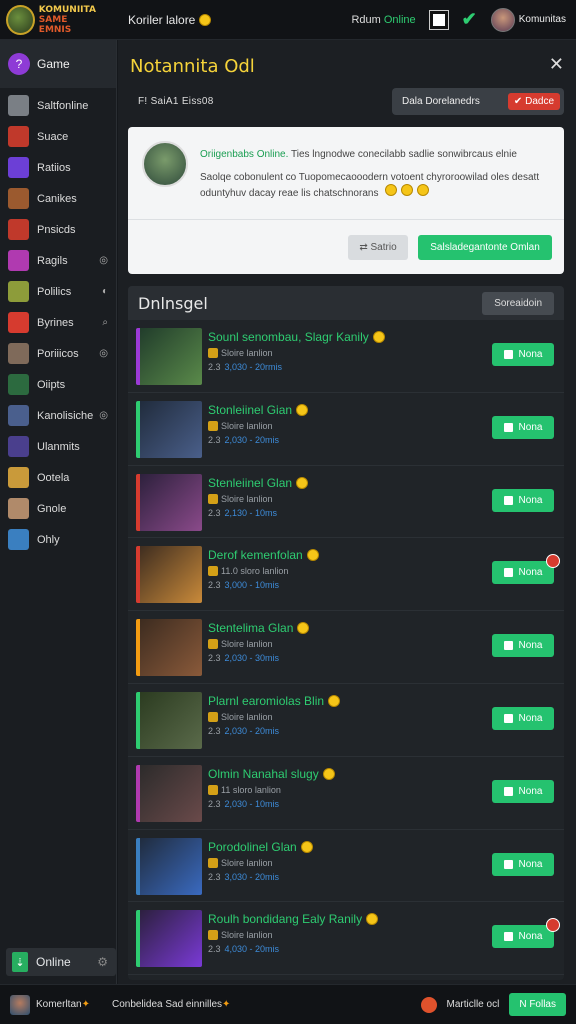 The width and height of the screenshot is (576, 1024). What do you see at coordinates (533, 101) in the screenshot?
I see `dadce-button: ✔ Dadce` at bounding box center [533, 101].